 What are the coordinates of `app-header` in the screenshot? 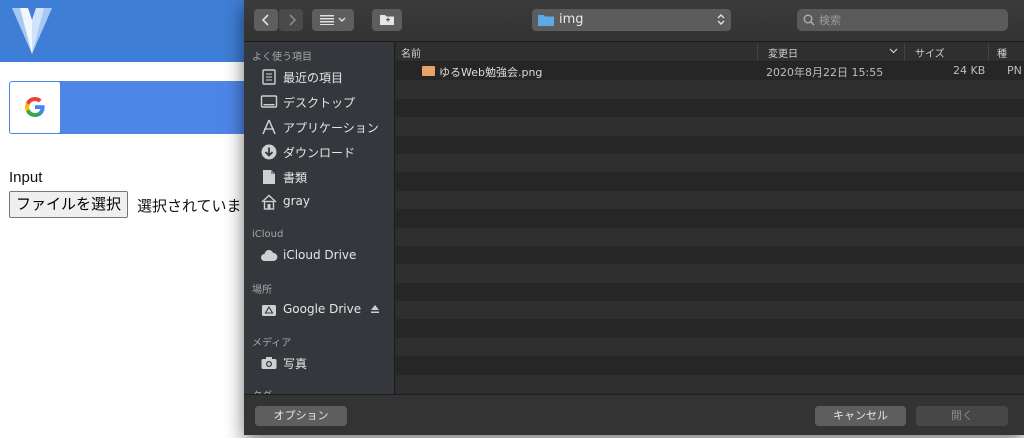 It's located at (130, 31).